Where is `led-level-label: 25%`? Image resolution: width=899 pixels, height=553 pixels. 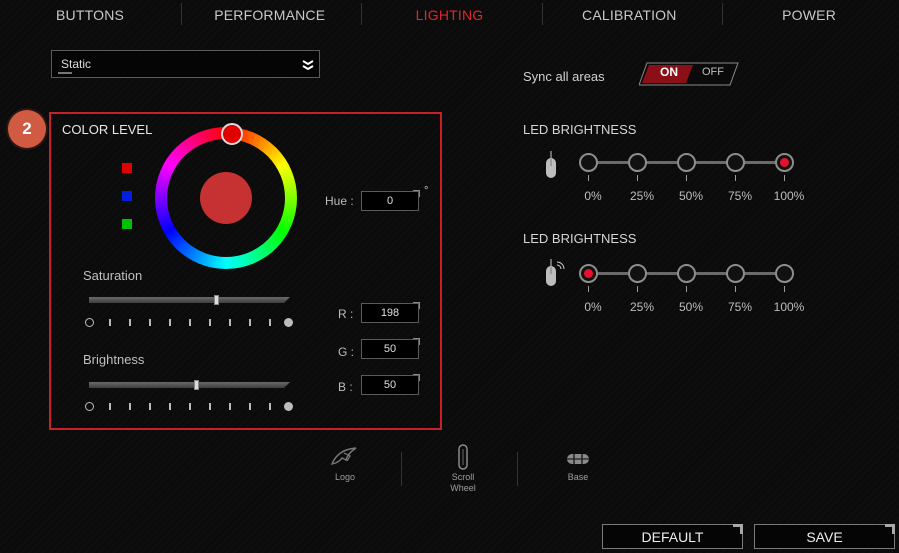
led-level-label: 25% is located at coordinates (642, 307).